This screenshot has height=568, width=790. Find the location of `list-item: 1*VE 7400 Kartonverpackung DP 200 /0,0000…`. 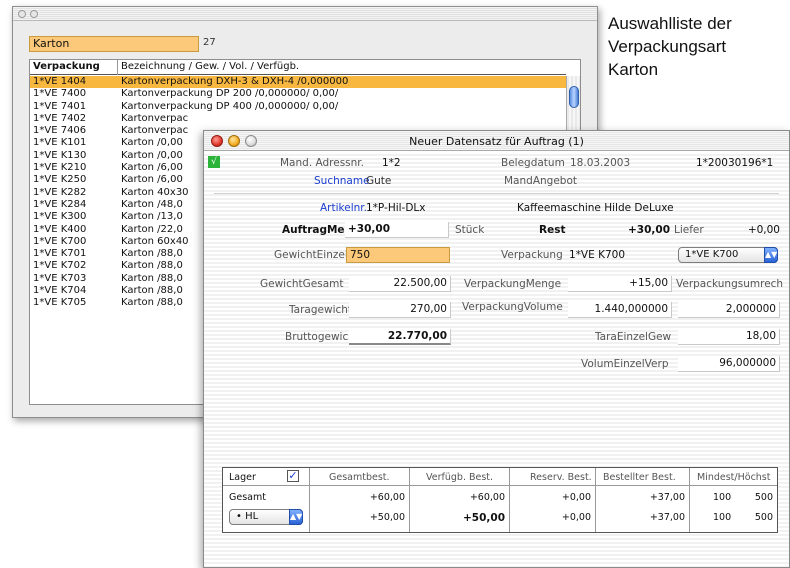

list-item: 1*VE 7400 Kartonverpackung DP 200 /0,0000… is located at coordinates (298, 94).